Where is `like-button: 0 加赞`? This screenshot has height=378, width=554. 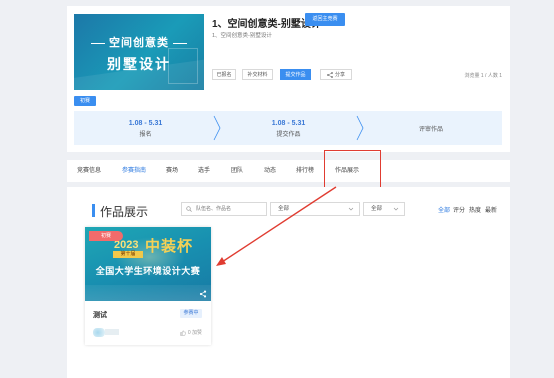
like-button: 0 加赞 is located at coordinates (191, 332).